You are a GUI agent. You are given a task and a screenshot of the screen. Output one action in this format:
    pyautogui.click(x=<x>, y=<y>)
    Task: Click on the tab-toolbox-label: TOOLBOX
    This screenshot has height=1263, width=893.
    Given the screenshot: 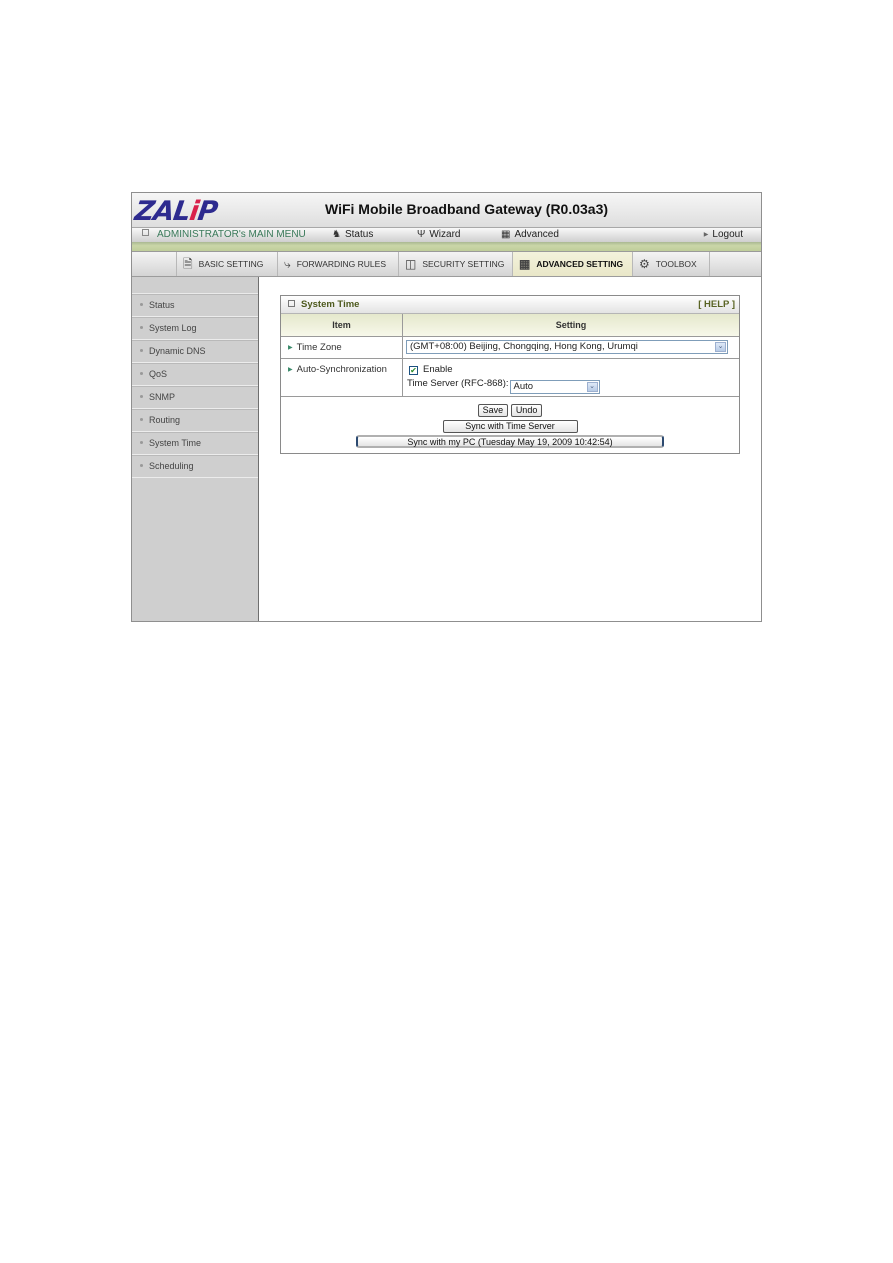 What is the action you would take?
    pyautogui.click(x=676, y=264)
    